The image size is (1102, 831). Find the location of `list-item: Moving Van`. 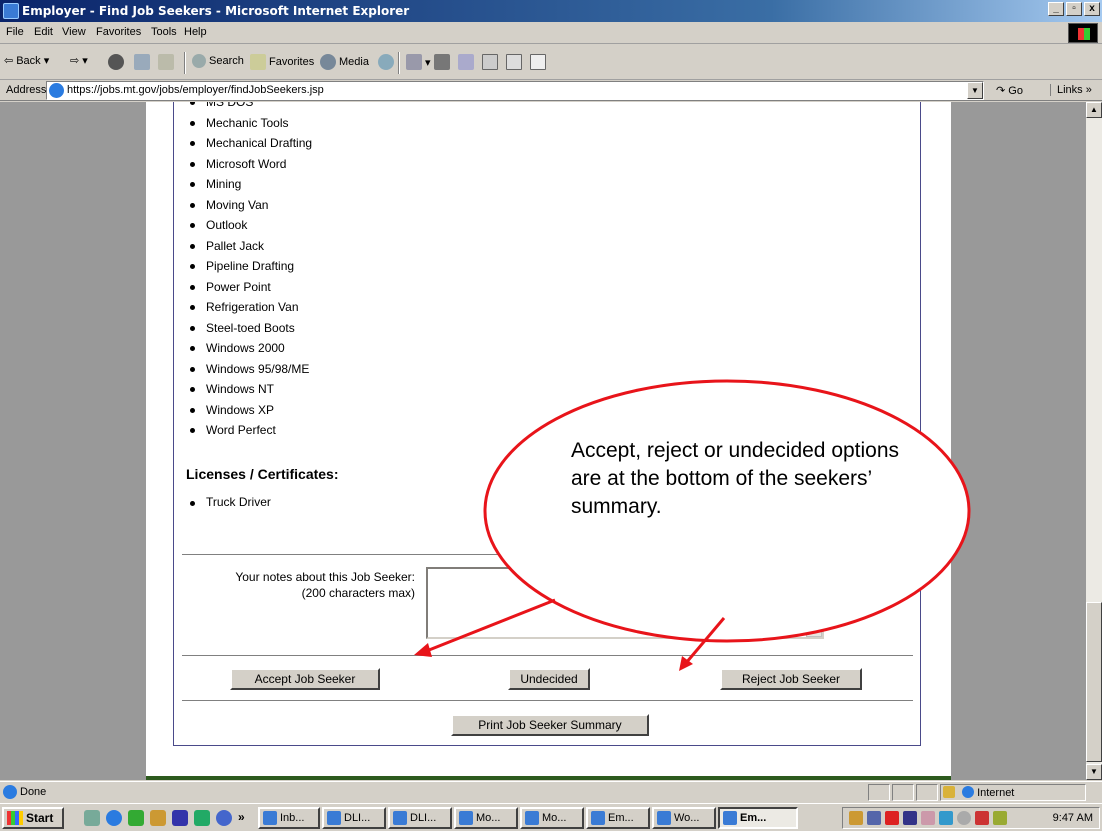

list-item: Moving Van is located at coordinates (251, 205).